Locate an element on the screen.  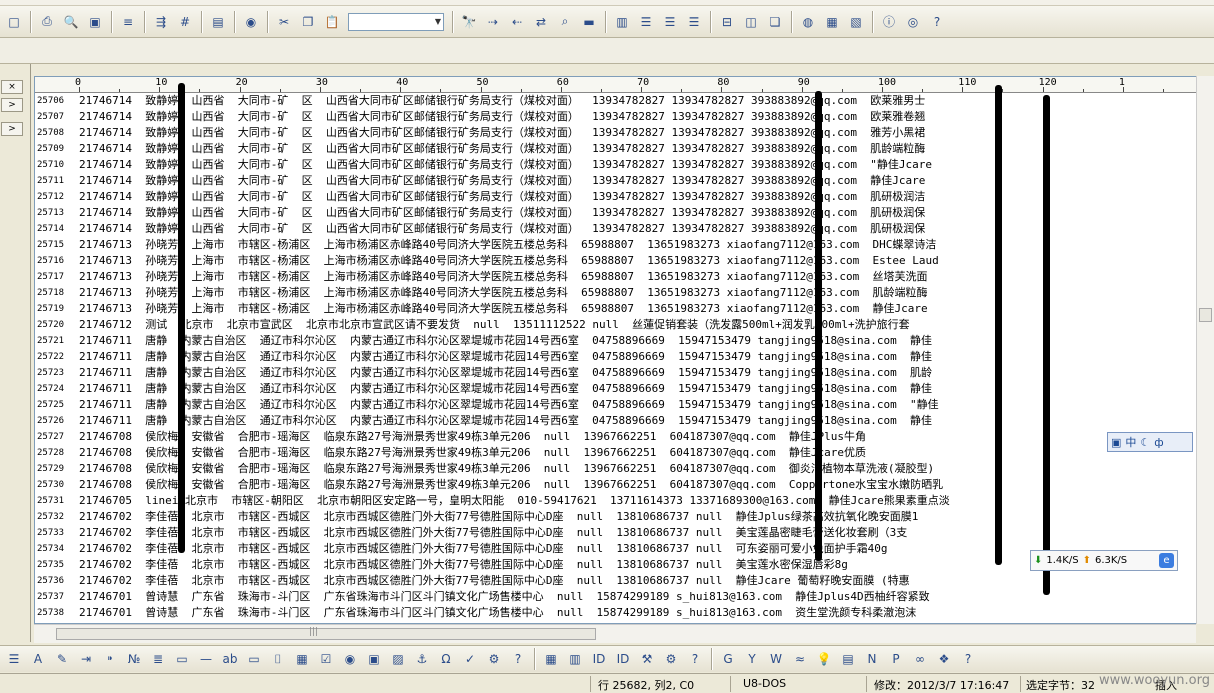
wikipedia-icon: W is located at coordinates (776, 659).